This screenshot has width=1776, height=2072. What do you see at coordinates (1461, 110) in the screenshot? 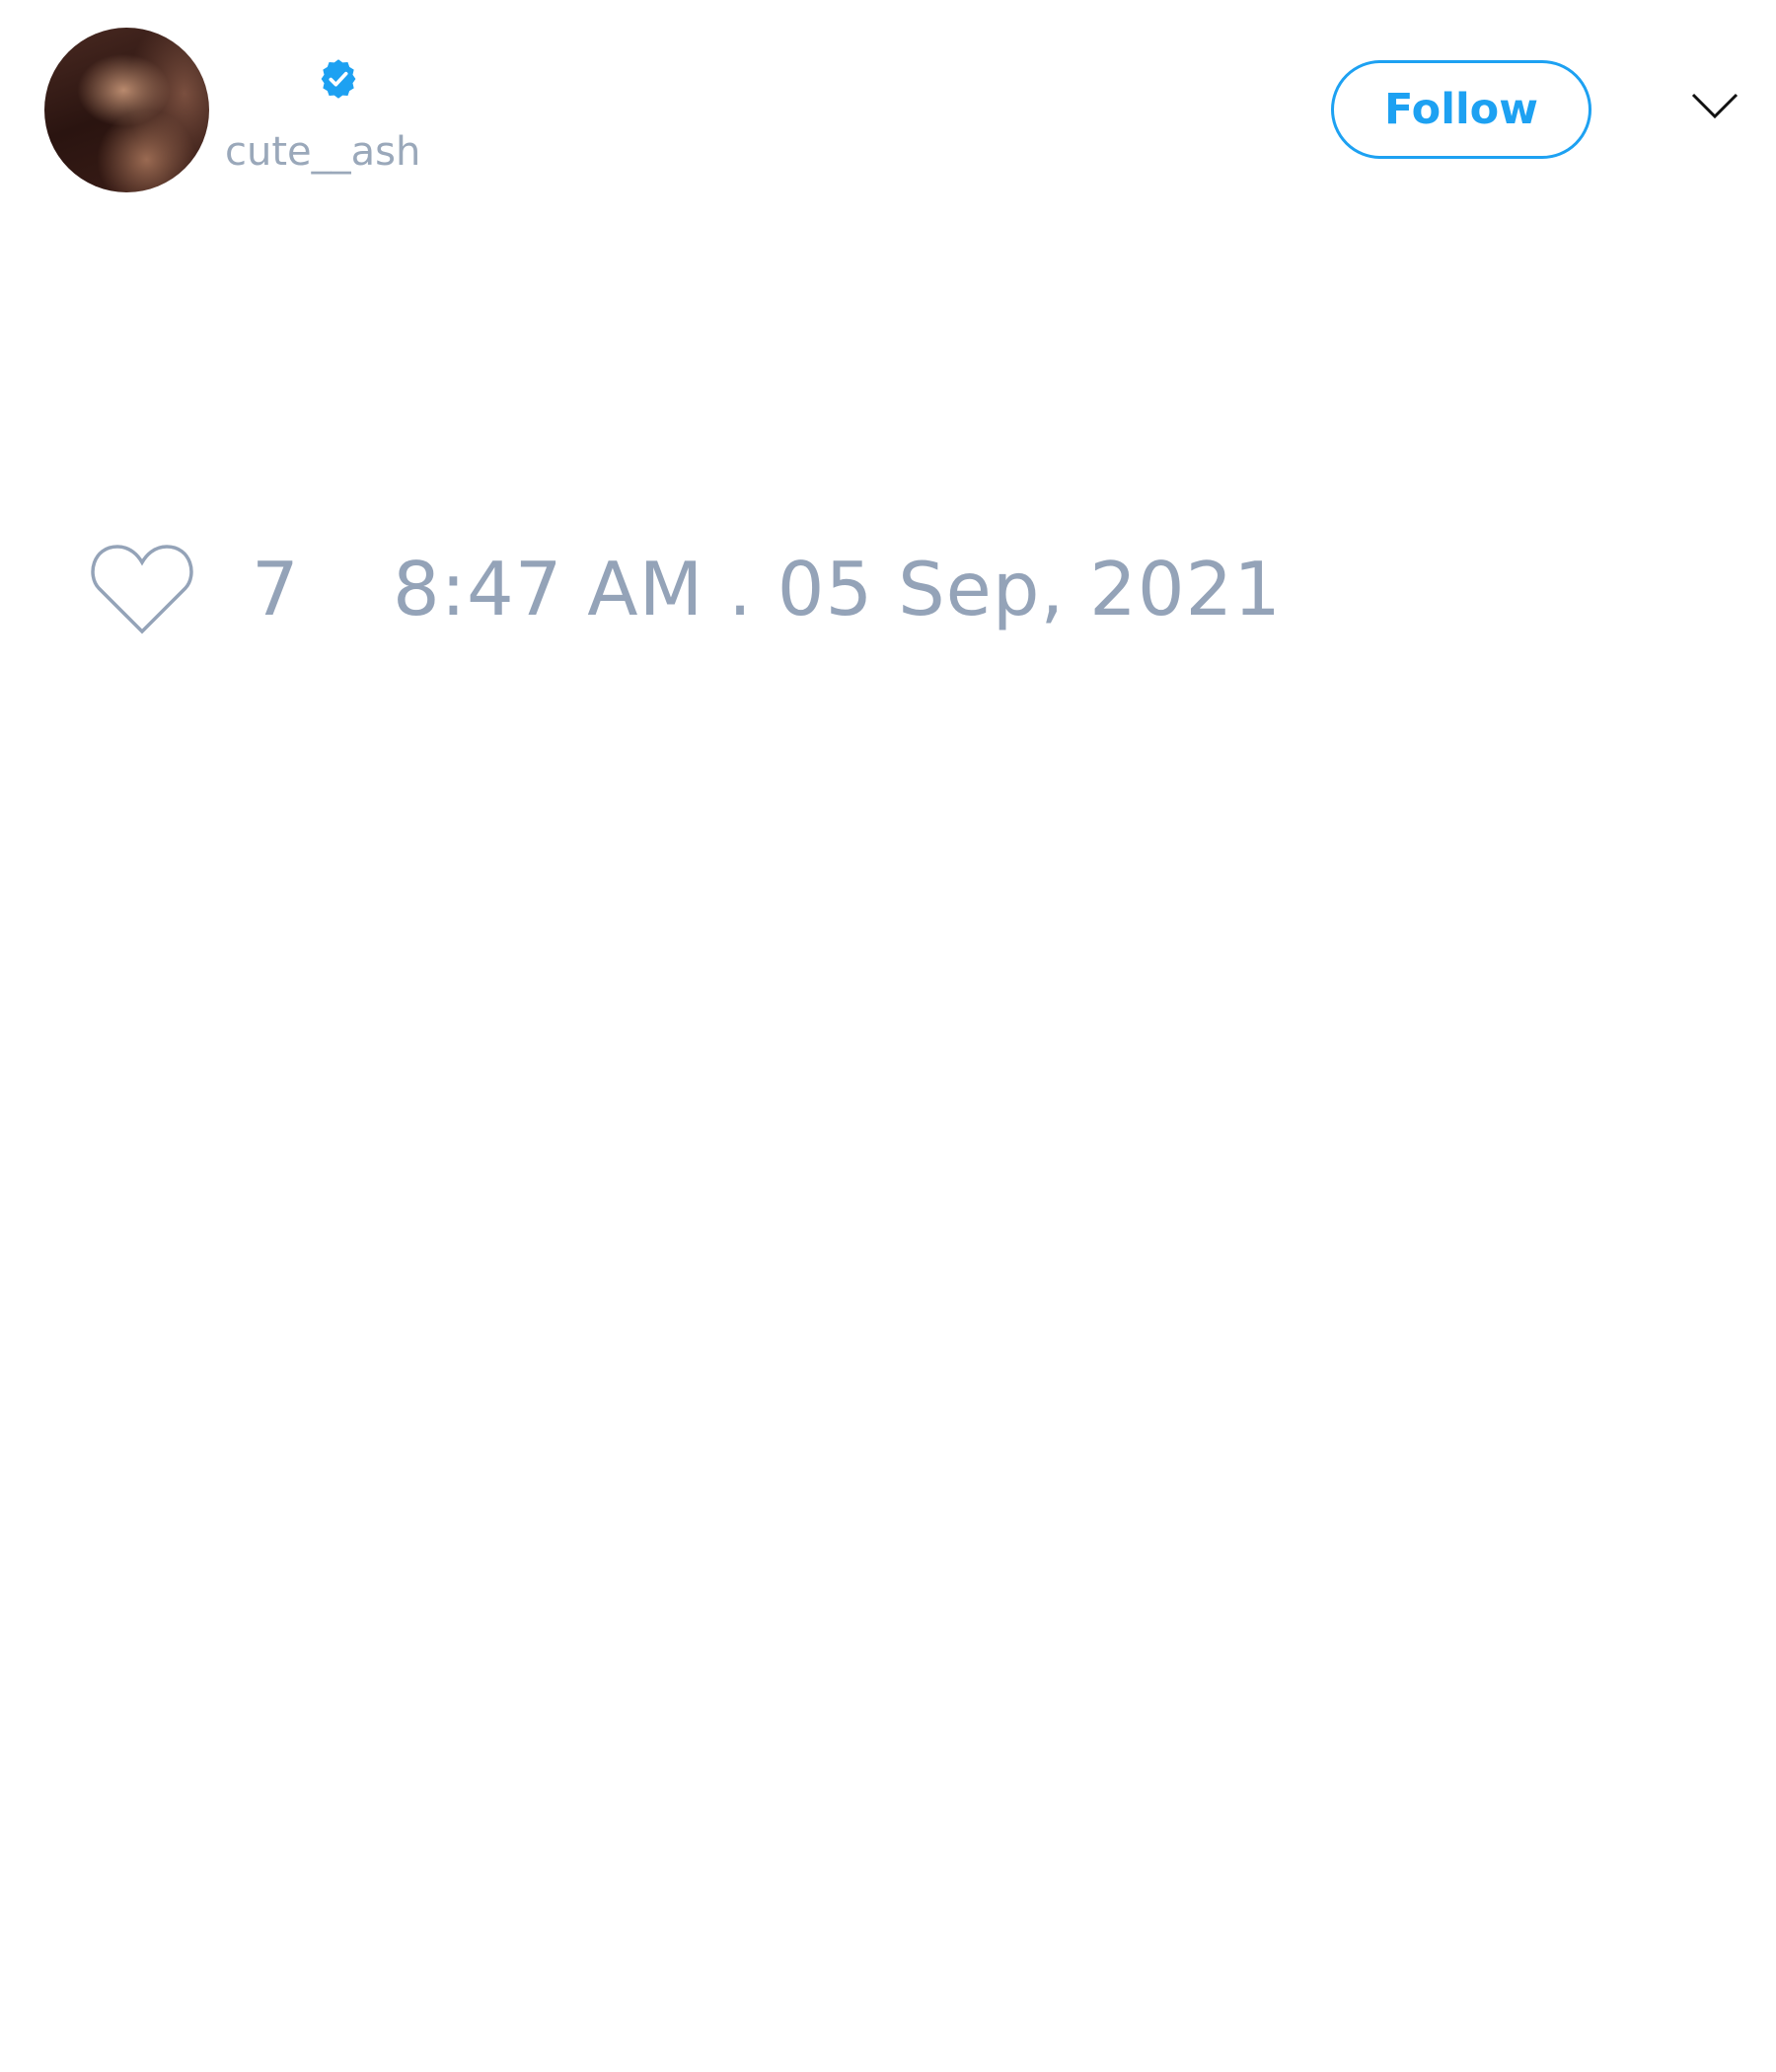
I see `follow-button: Follow` at bounding box center [1461, 110].